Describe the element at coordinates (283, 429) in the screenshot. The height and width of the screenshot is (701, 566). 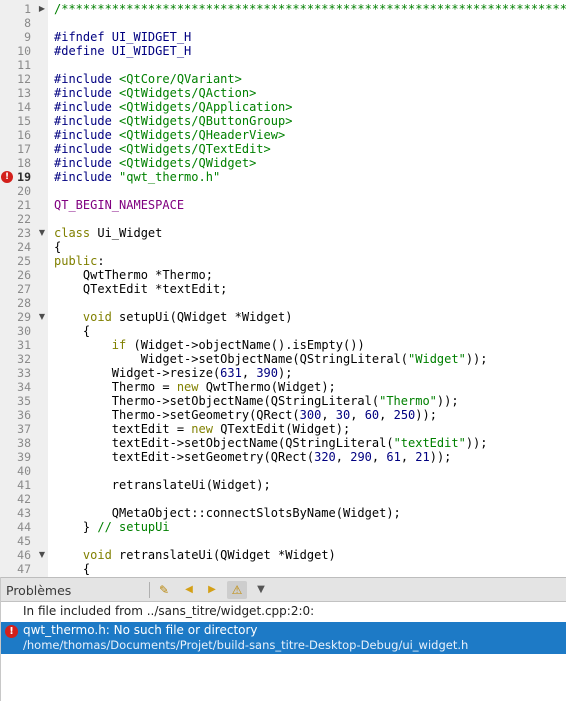
I see `code-line: 37 textEdit = new QTextEdit(Widget);` at that location.